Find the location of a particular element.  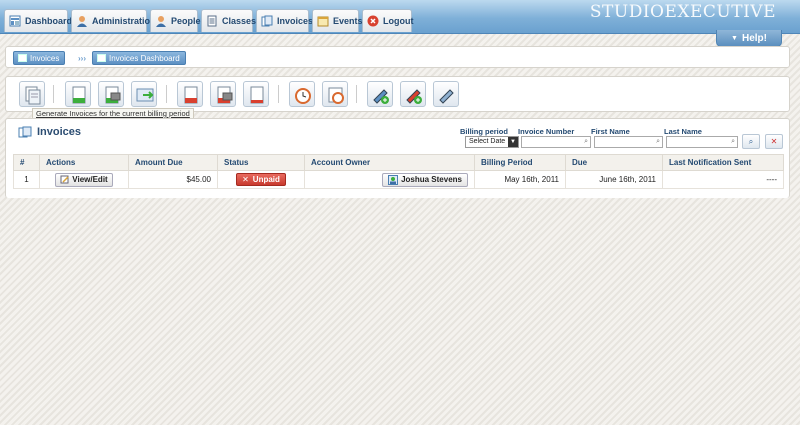

print-red-button is located at coordinates (223, 94).